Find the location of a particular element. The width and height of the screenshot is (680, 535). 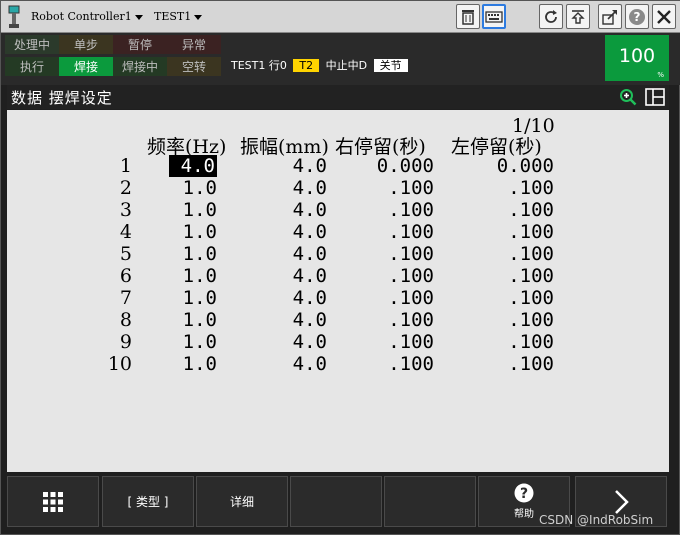

status-line: 行0 is located at coordinates (277, 65).